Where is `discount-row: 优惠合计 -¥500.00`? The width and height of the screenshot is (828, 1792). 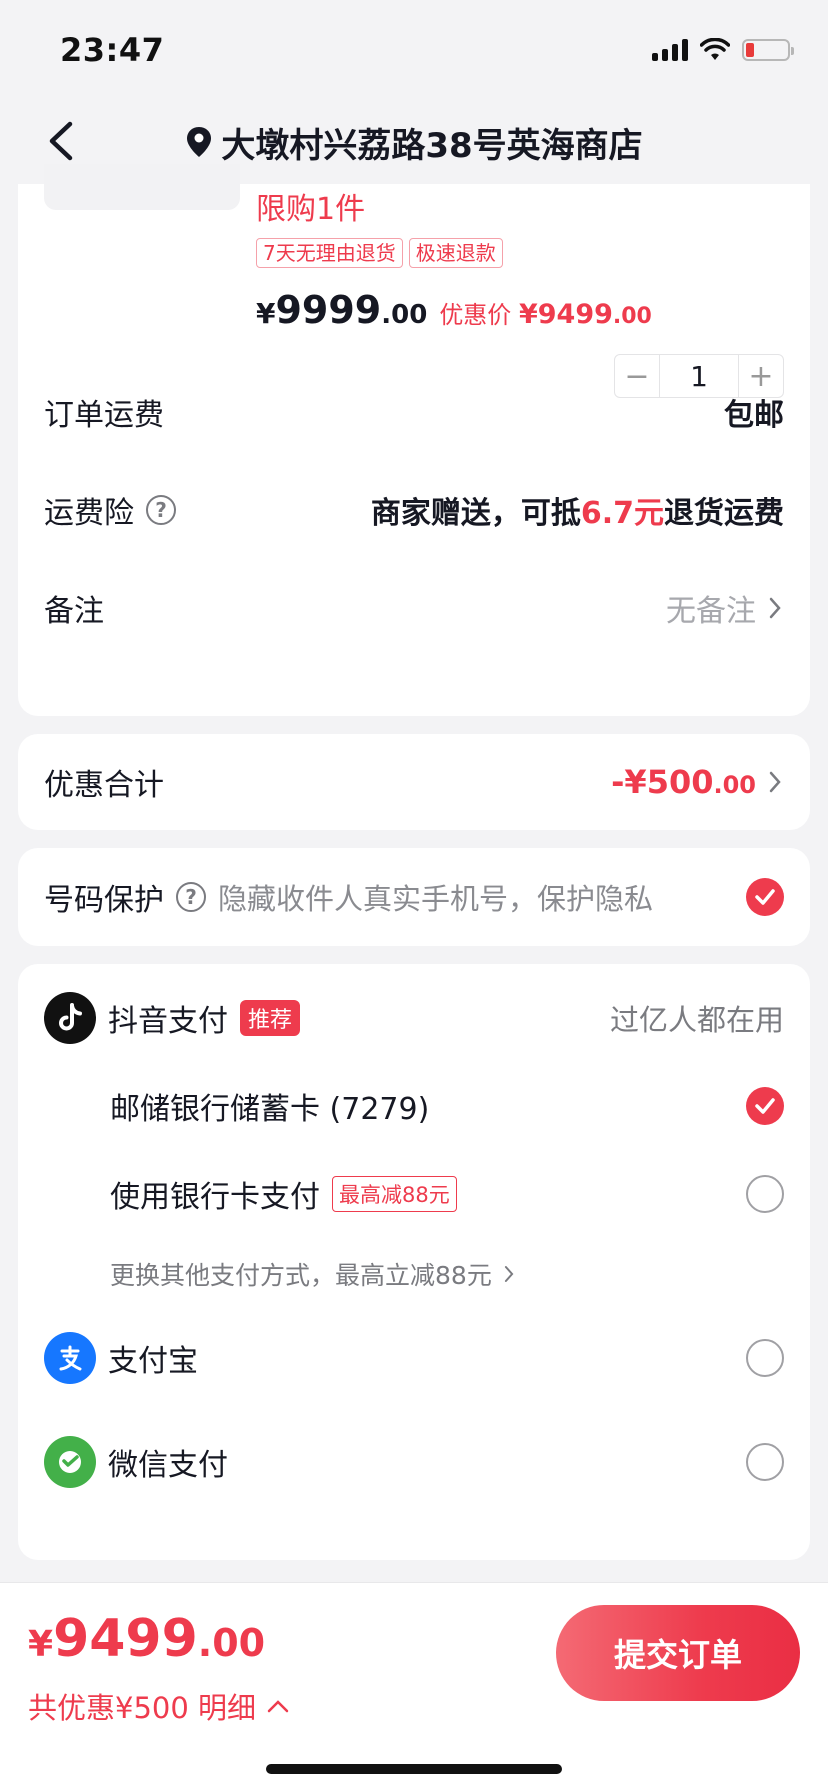
discount-row: 优惠合计 -¥500.00 is located at coordinates (414, 782).